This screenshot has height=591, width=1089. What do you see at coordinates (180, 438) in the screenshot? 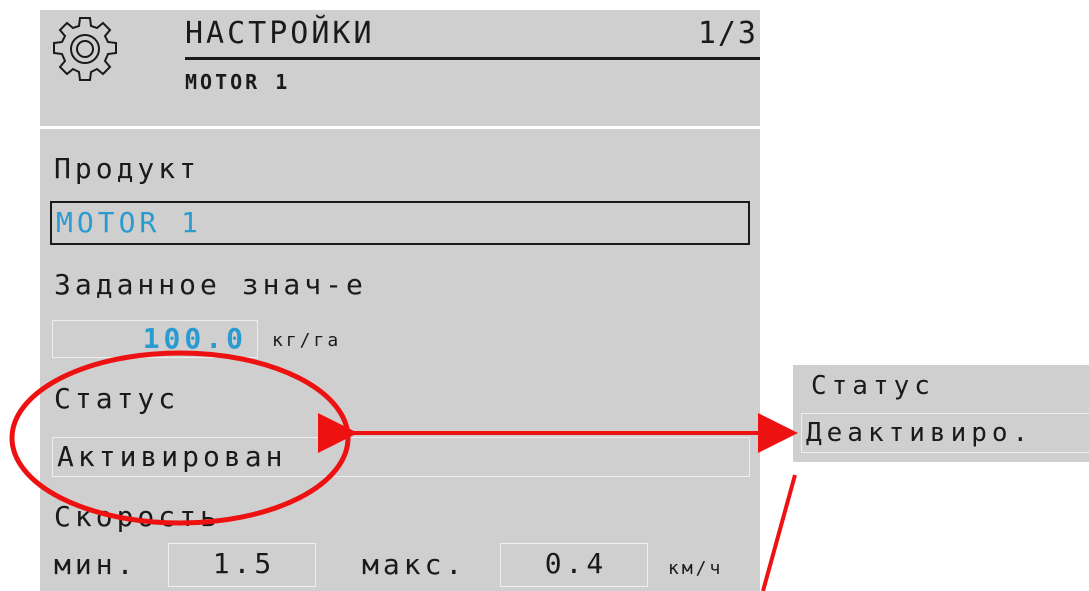
I see `highlight-ellipse` at bounding box center [180, 438].